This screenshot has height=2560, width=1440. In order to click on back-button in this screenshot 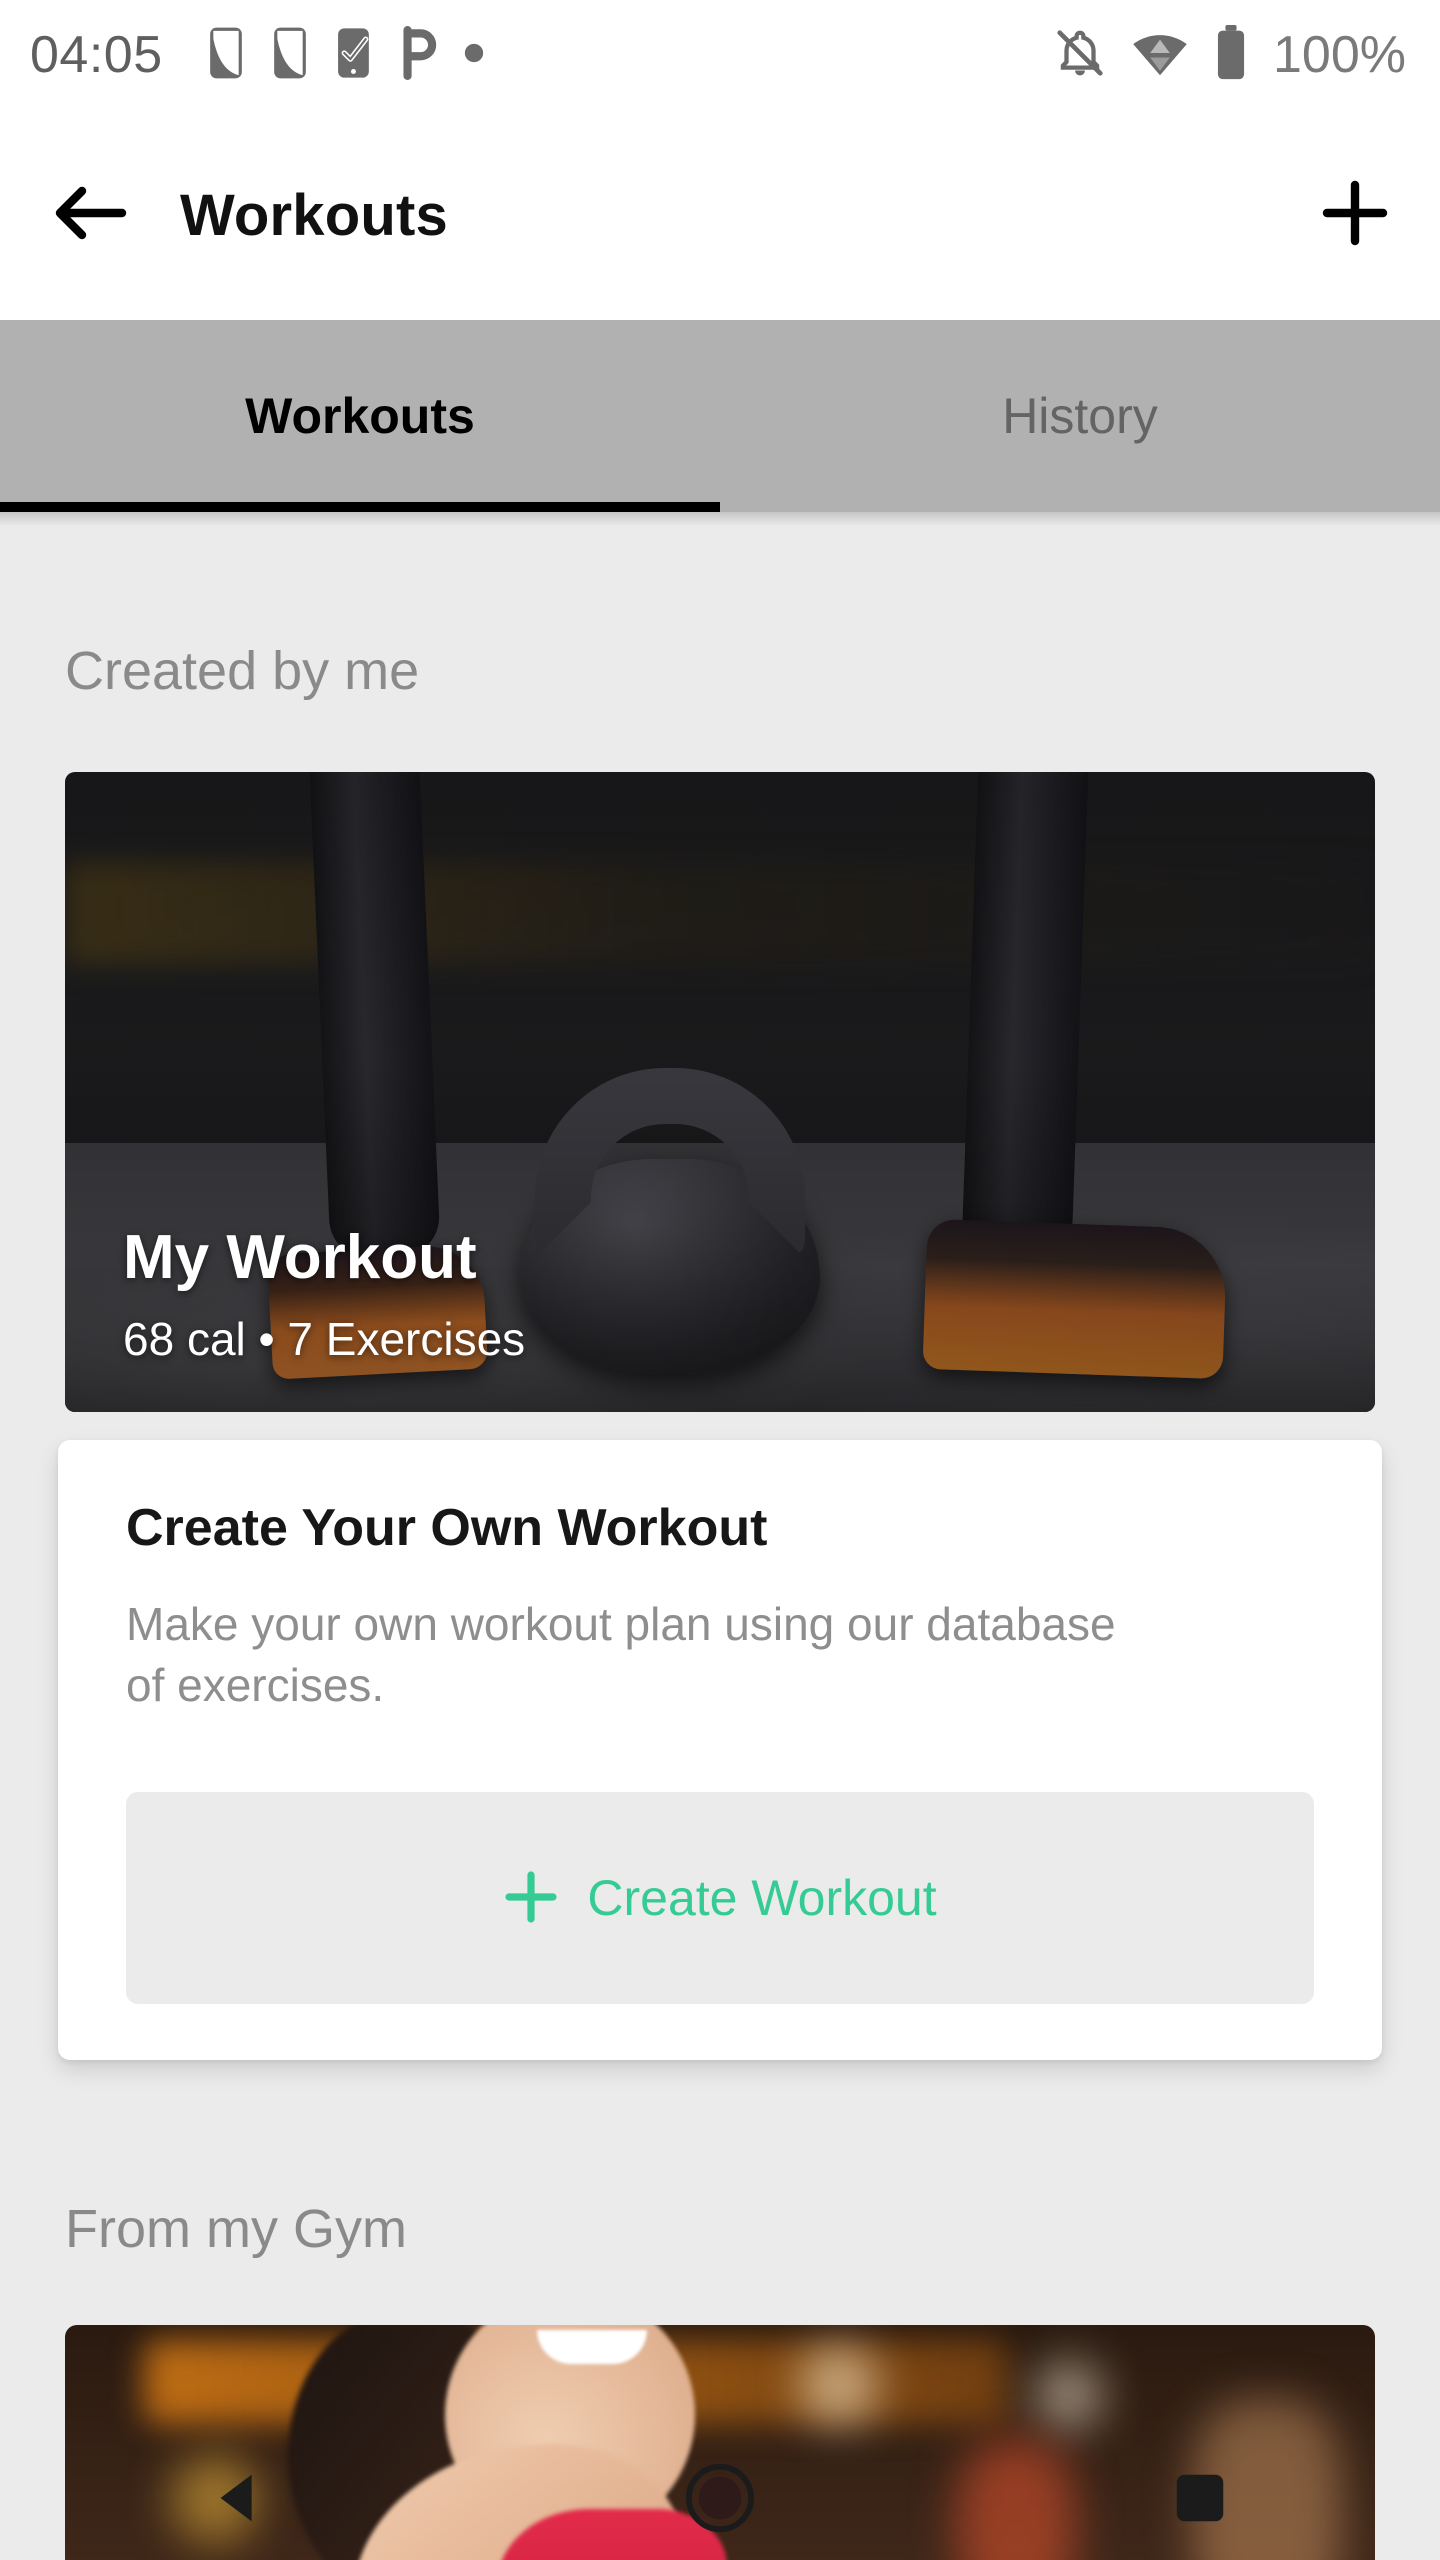, I will do `click(90, 215)`.